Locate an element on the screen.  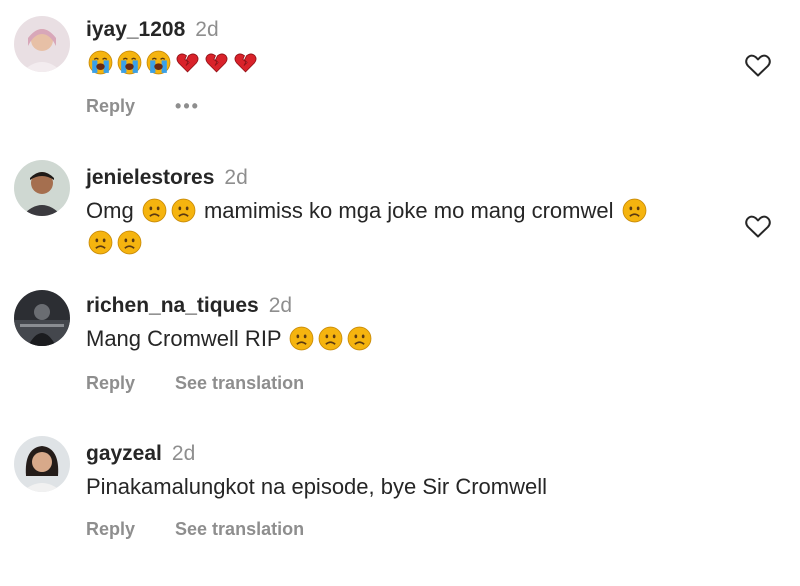
comment-header: iyay_1208 2d is located at coordinates (152, 30).